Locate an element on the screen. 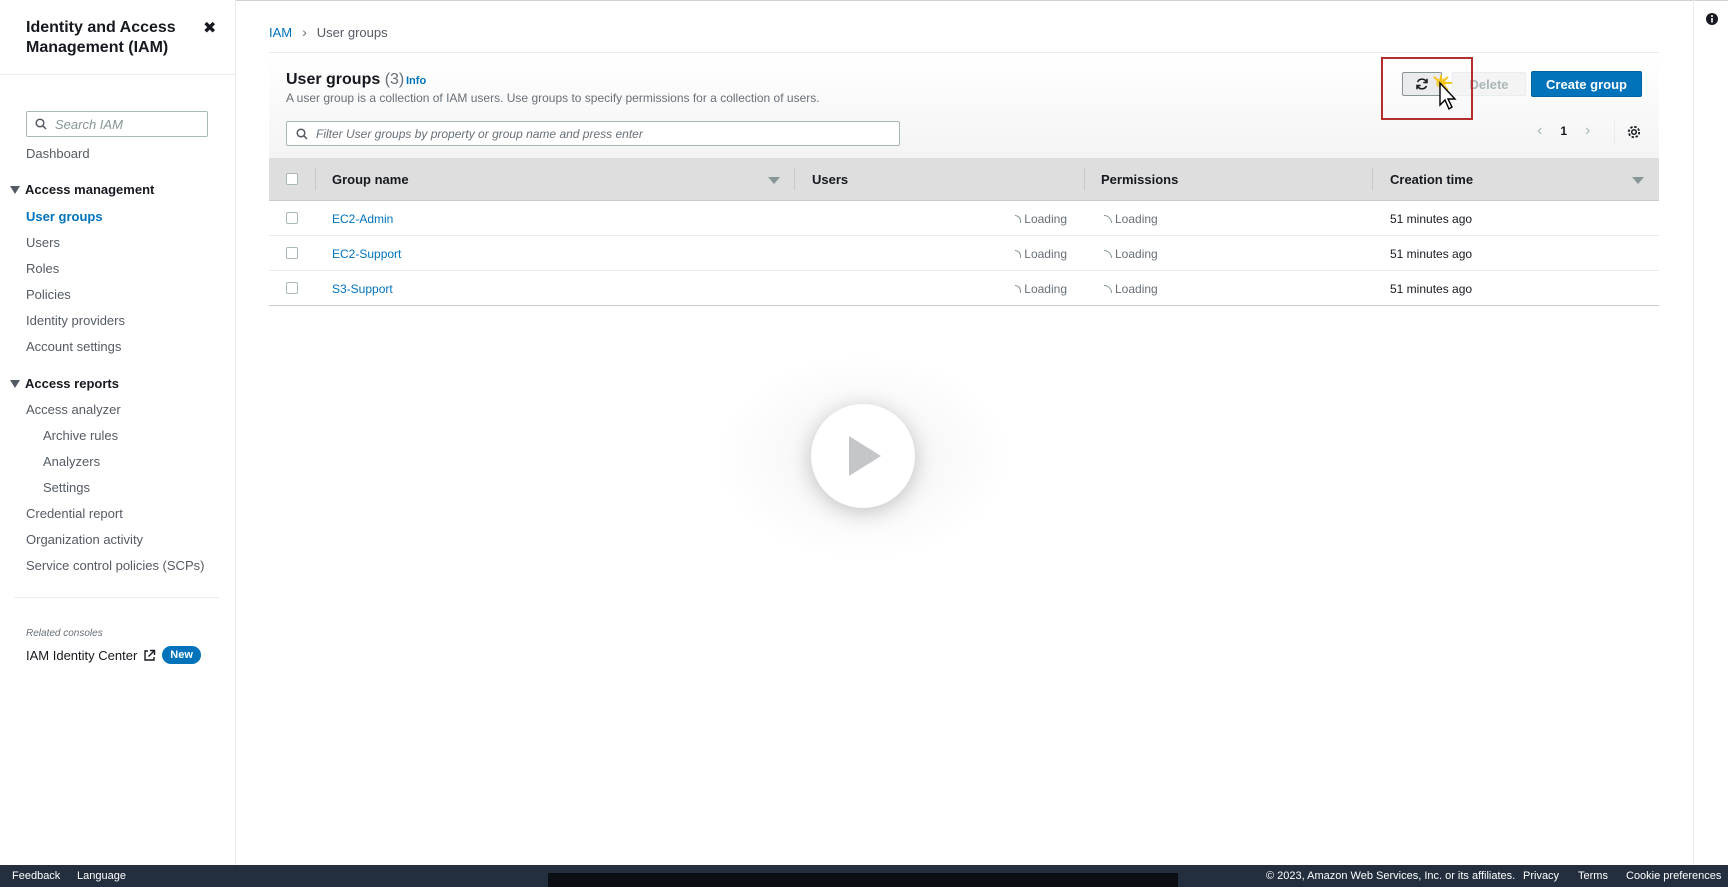 This screenshot has height=887, width=1728. filter-groups is located at coordinates (593, 133).